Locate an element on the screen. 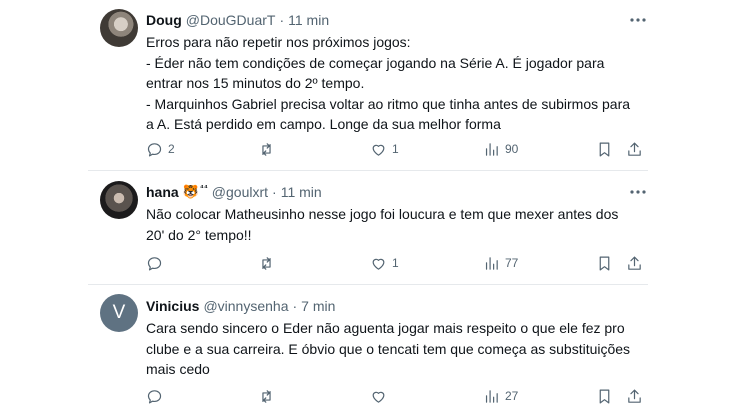 The height and width of the screenshot is (416, 740). tweet-actions: 27 is located at coordinates (397, 396).